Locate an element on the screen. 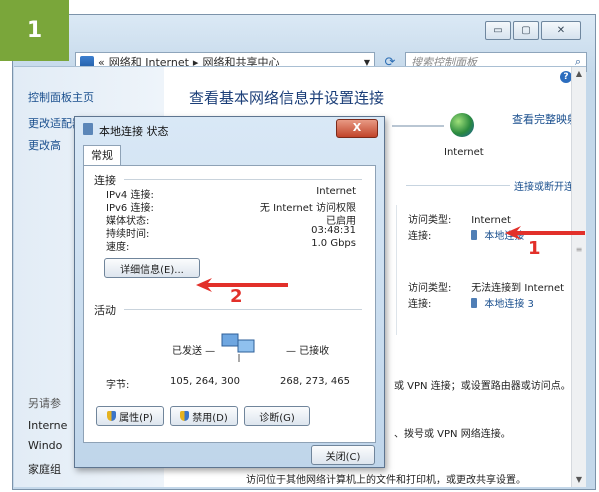  sidebar-item-homegroup: 家庭组 is located at coordinates (44, 469).